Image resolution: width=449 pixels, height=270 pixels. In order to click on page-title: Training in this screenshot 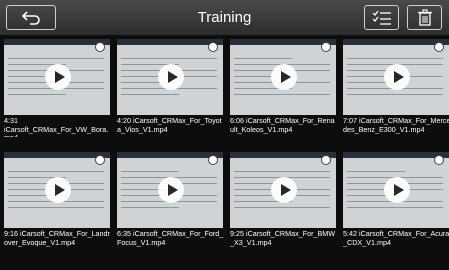, I will do `click(224, 17)`.